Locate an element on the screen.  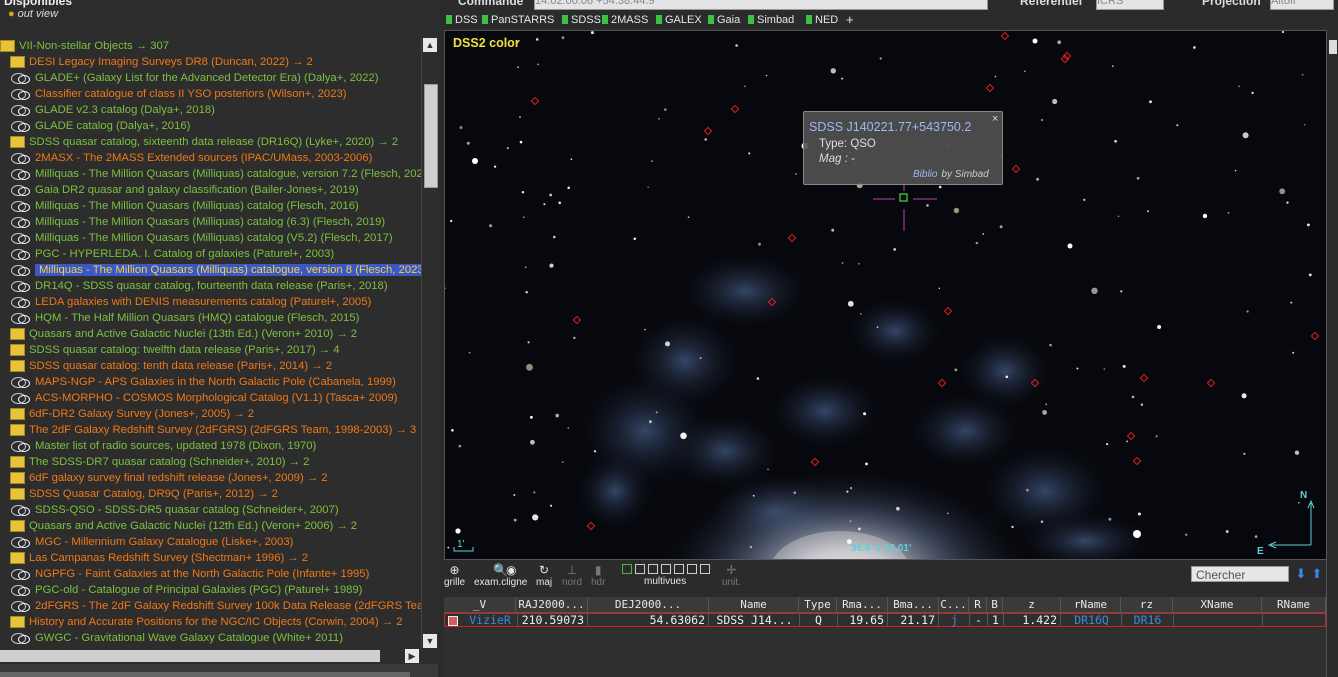
layout-quad-icon is located at coordinates (653, 569).